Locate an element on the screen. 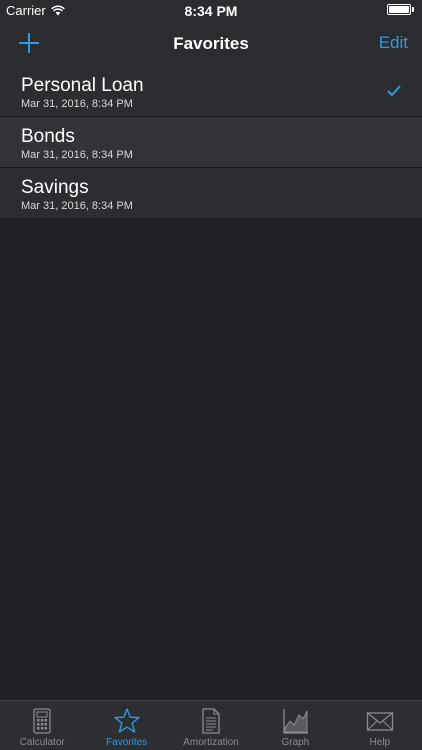 This screenshot has height=750, width=422. calculator-icon is located at coordinates (42, 721).